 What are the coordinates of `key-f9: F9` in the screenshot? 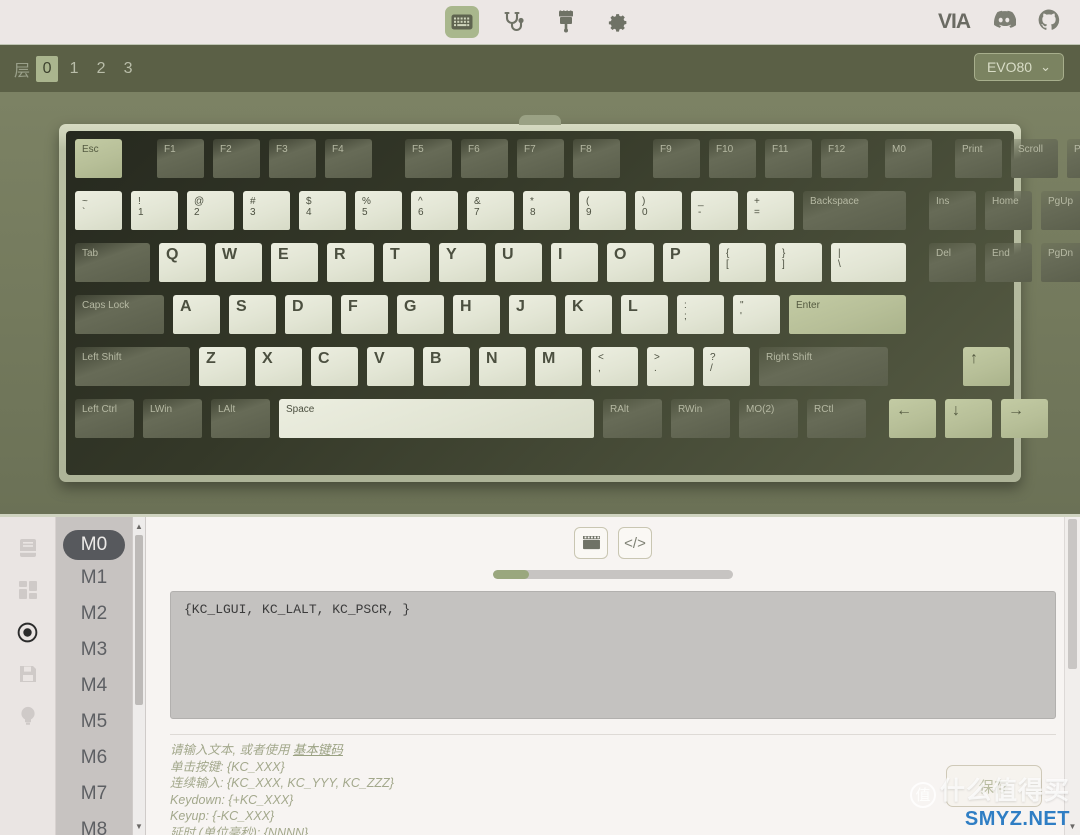 It's located at (679, 163).